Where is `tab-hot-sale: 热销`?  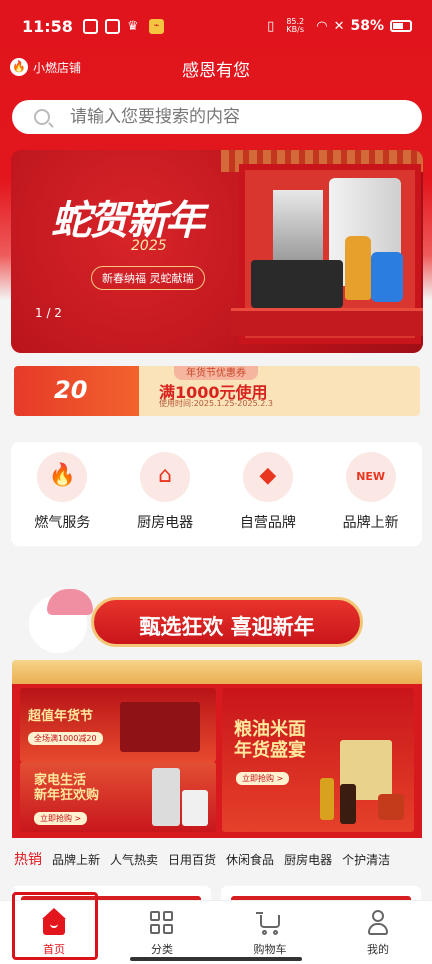
tab-hot-sale: 热销 is located at coordinates (28, 859).